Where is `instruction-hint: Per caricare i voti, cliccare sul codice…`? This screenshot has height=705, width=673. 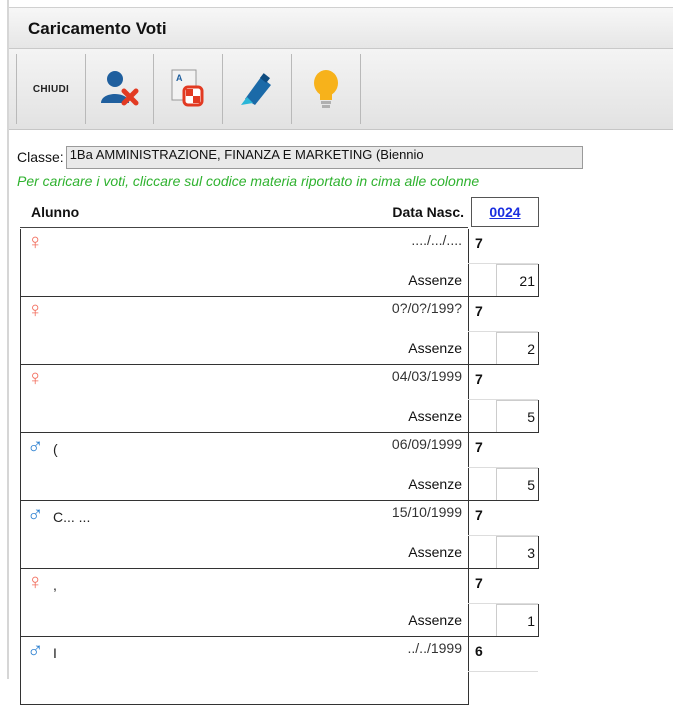
instruction-hint: Per caricare i voti, cliccare sul codice… is located at coordinates (248, 181).